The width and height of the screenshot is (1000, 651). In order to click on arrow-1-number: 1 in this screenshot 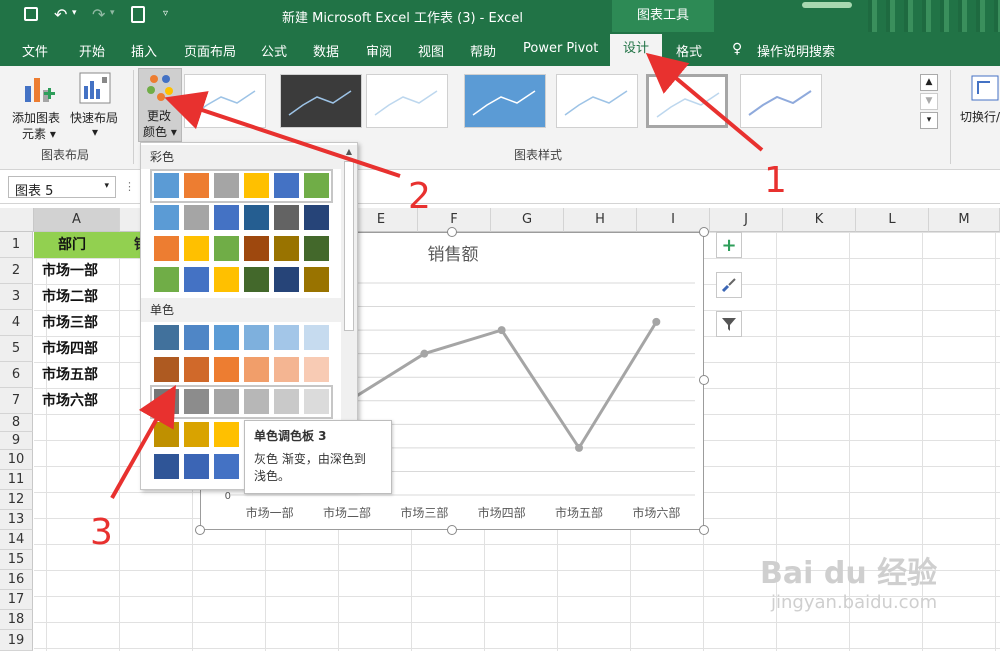, I will do `click(775, 180)`.